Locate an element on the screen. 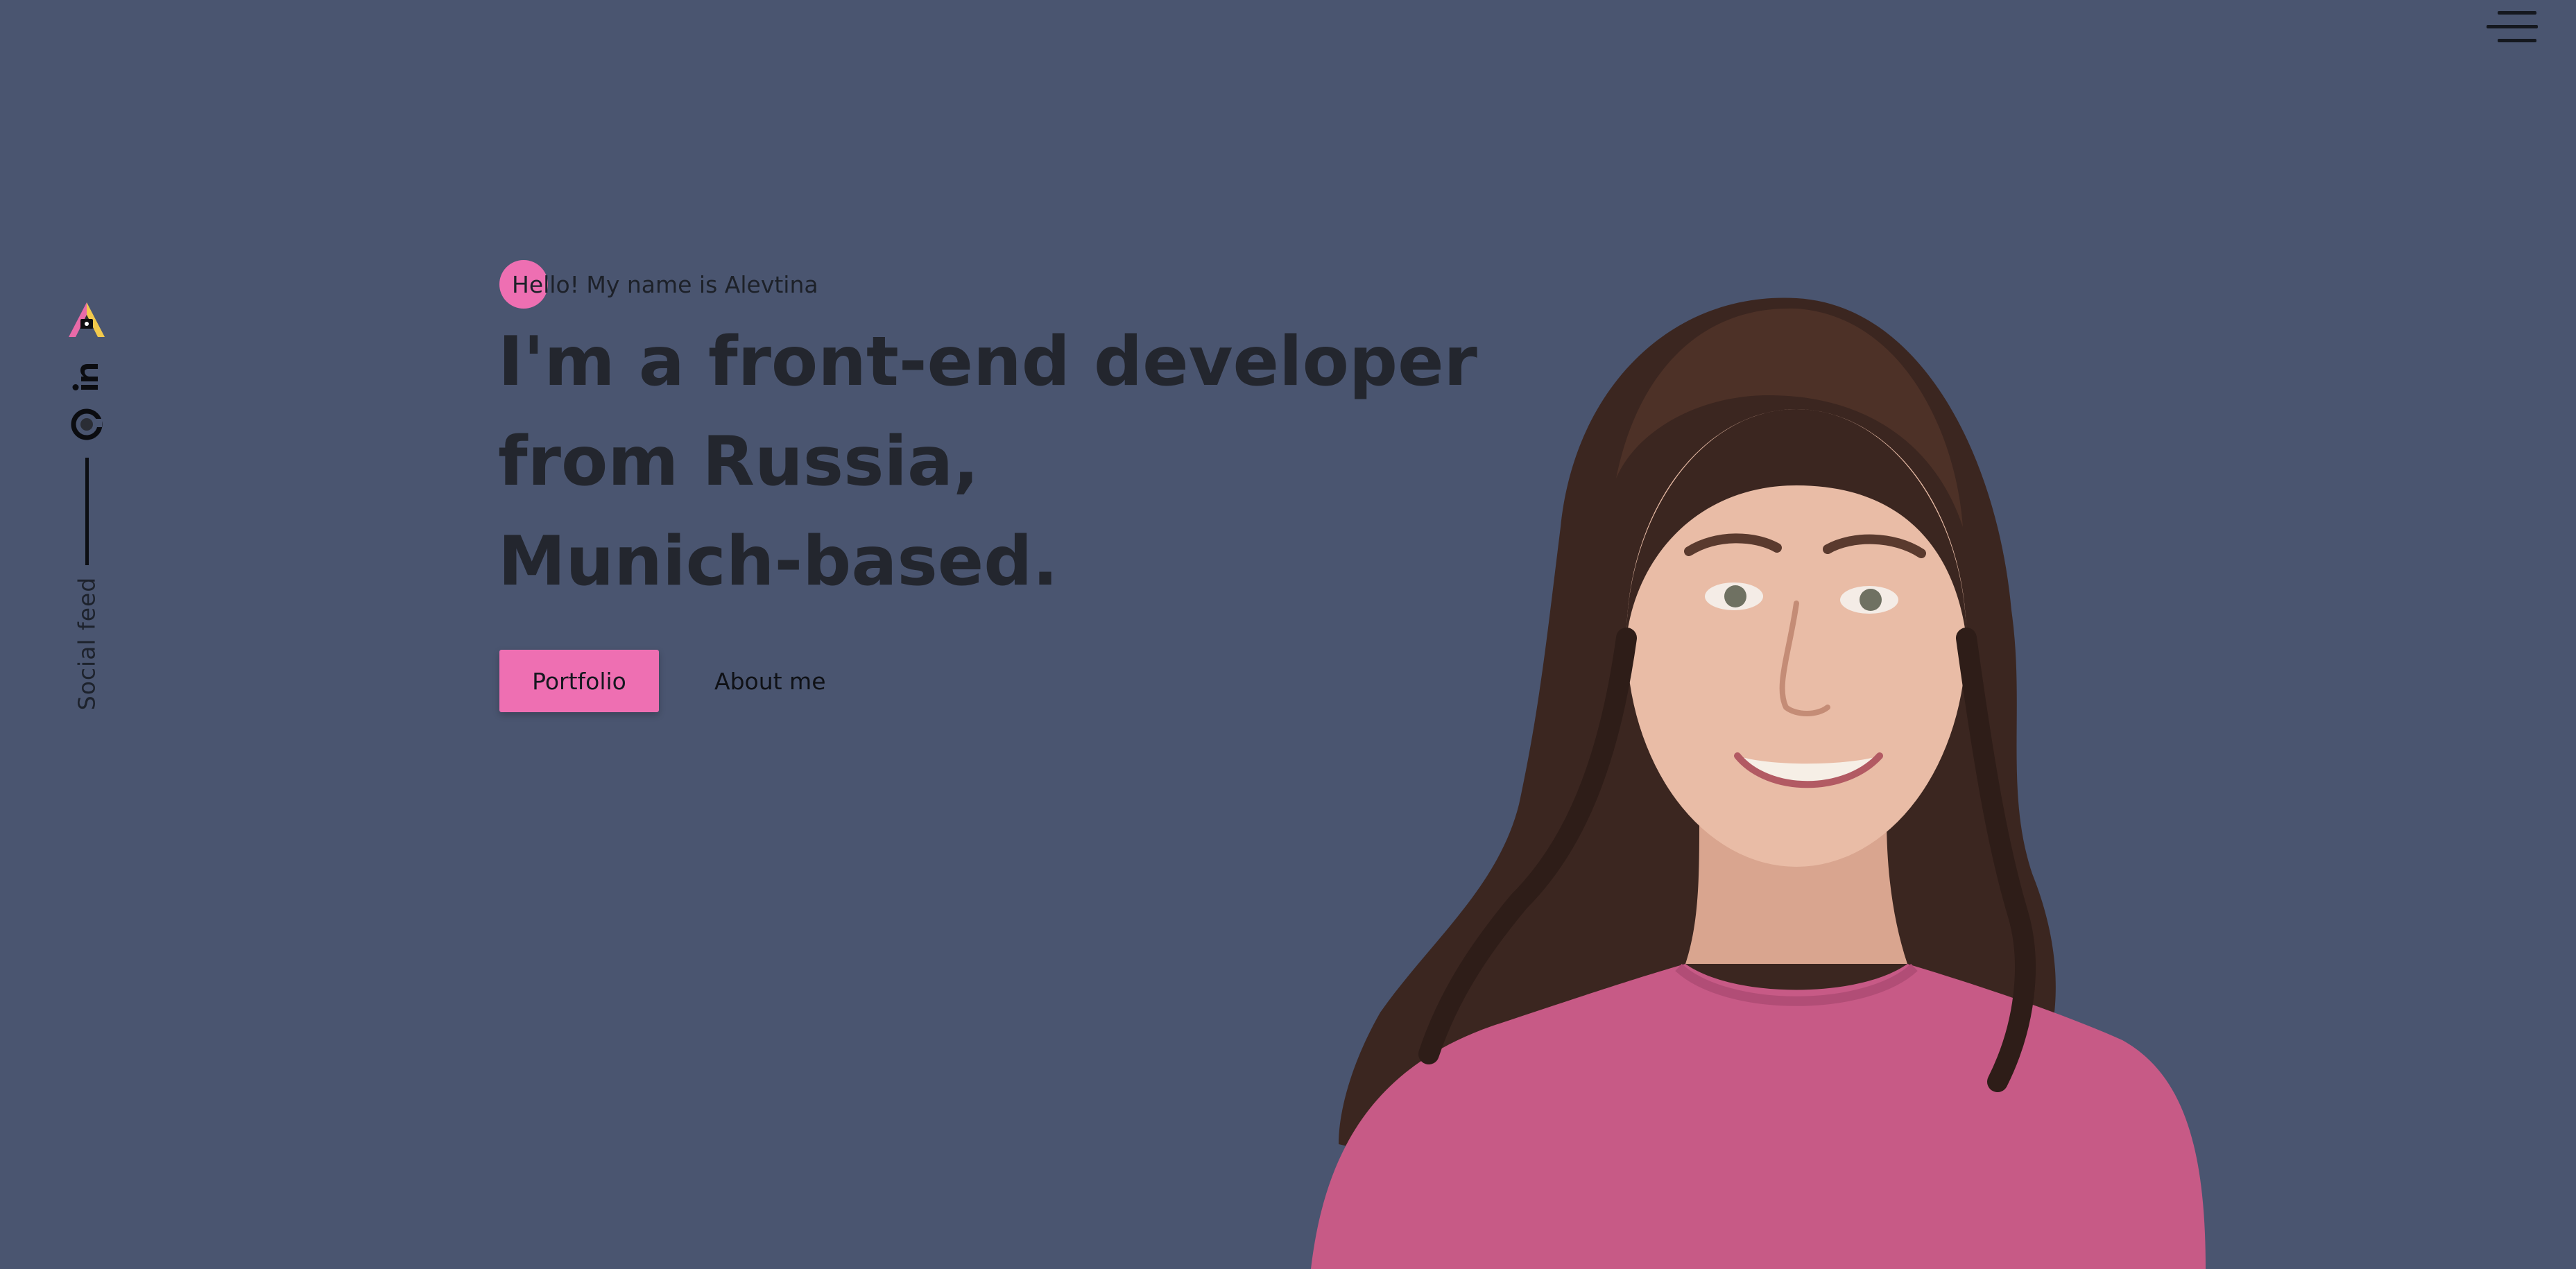 The image size is (2576, 1269). greeting: Hello! My name is Alevtina is located at coordinates (658, 285).